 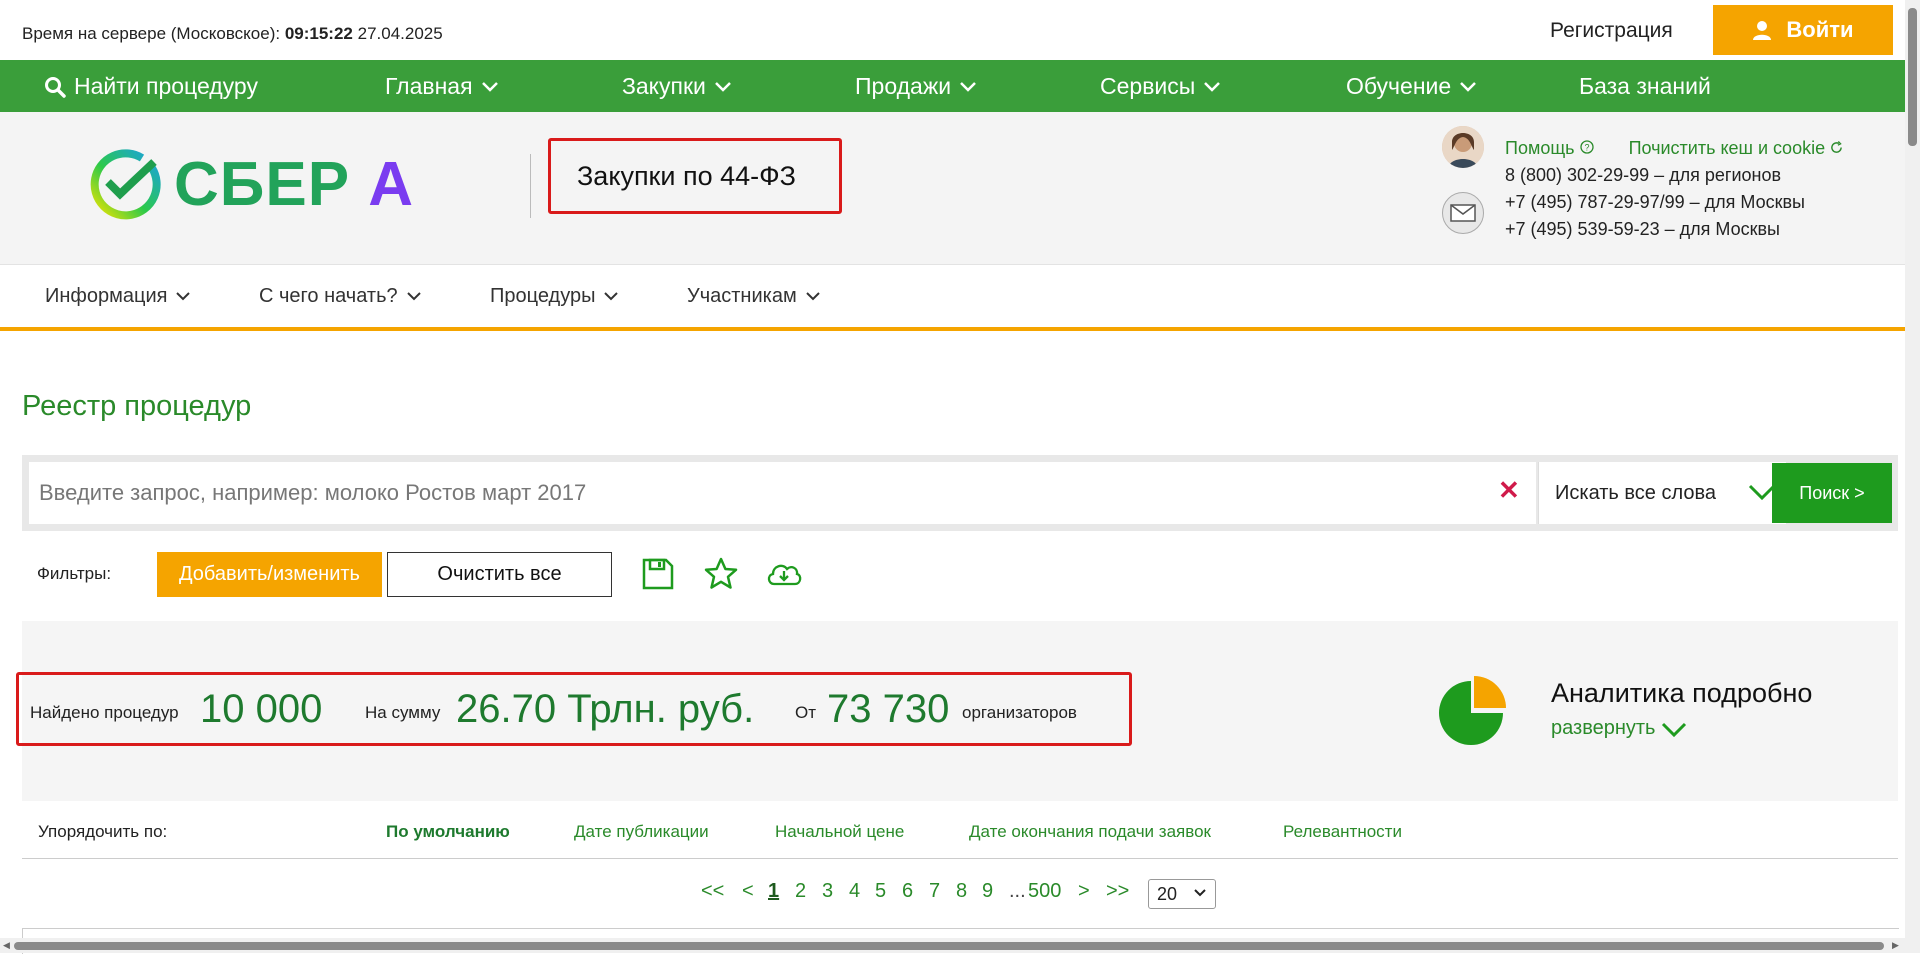 What do you see at coordinates (318, 33) in the screenshot?
I see `server-time-value: 09:15:22` at bounding box center [318, 33].